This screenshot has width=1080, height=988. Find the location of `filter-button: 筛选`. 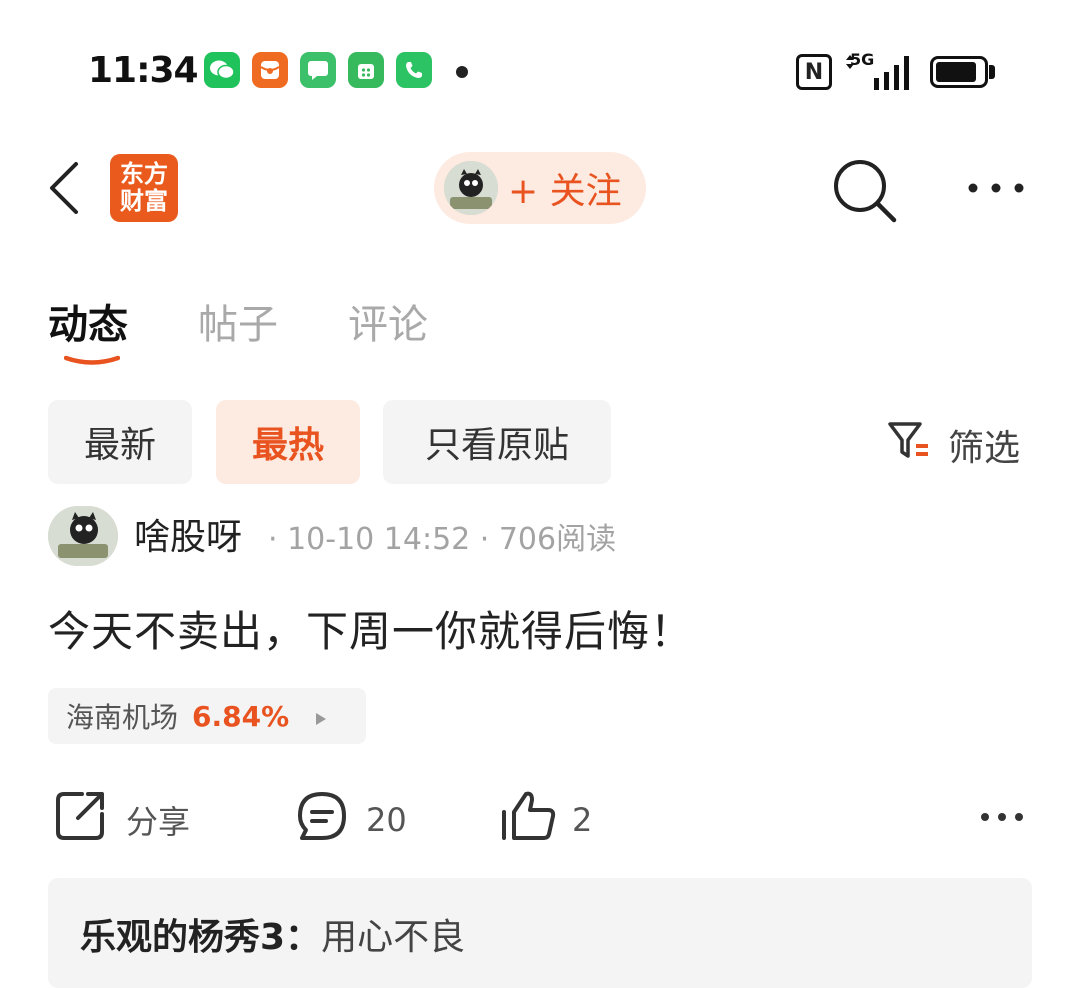

filter-button: 筛选 is located at coordinates (953, 444).